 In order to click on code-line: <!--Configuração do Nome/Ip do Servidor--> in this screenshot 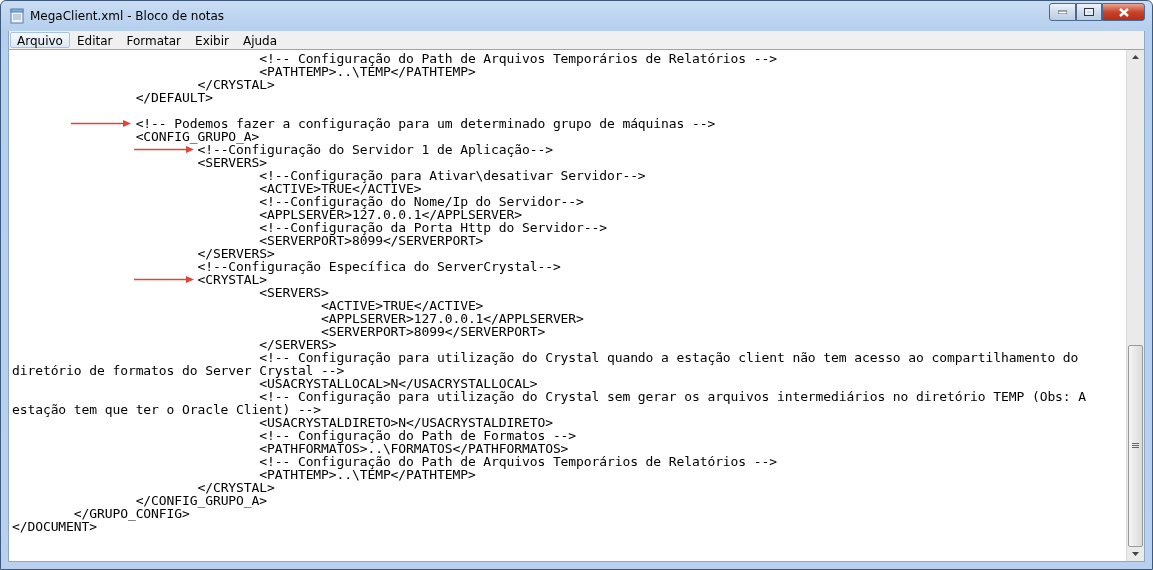, I will do `click(421, 201)`.